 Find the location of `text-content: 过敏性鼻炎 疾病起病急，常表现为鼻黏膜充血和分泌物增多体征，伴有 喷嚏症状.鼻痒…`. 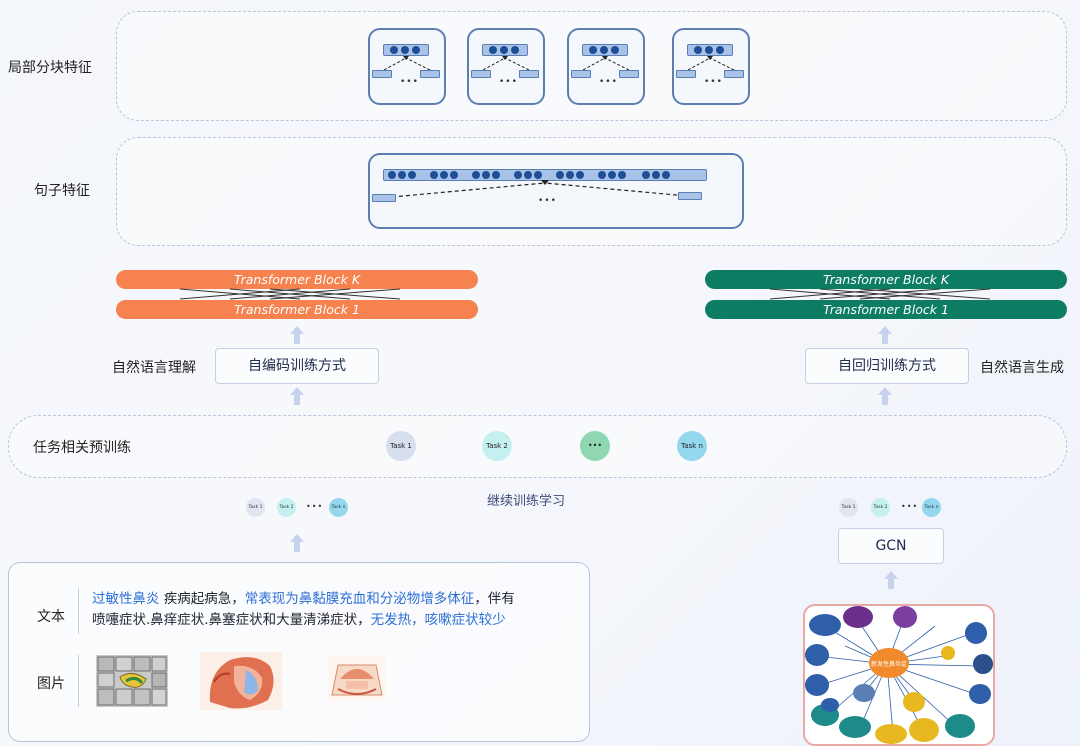

text-content: 过敏性鼻炎 疾病起病急，常表现为鼻黏膜充血和分泌物增多体征，伴有 喷嚏症状.鼻痒… is located at coordinates (327, 610).